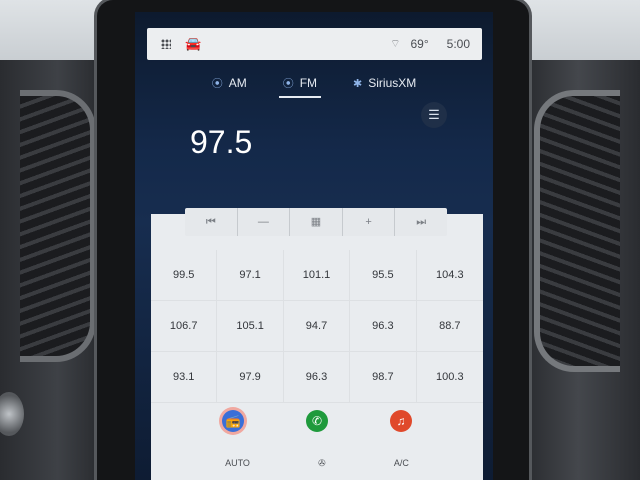 This screenshot has width=640, height=480. I want to click on signal-icon: ⌔, so click(395, 44).